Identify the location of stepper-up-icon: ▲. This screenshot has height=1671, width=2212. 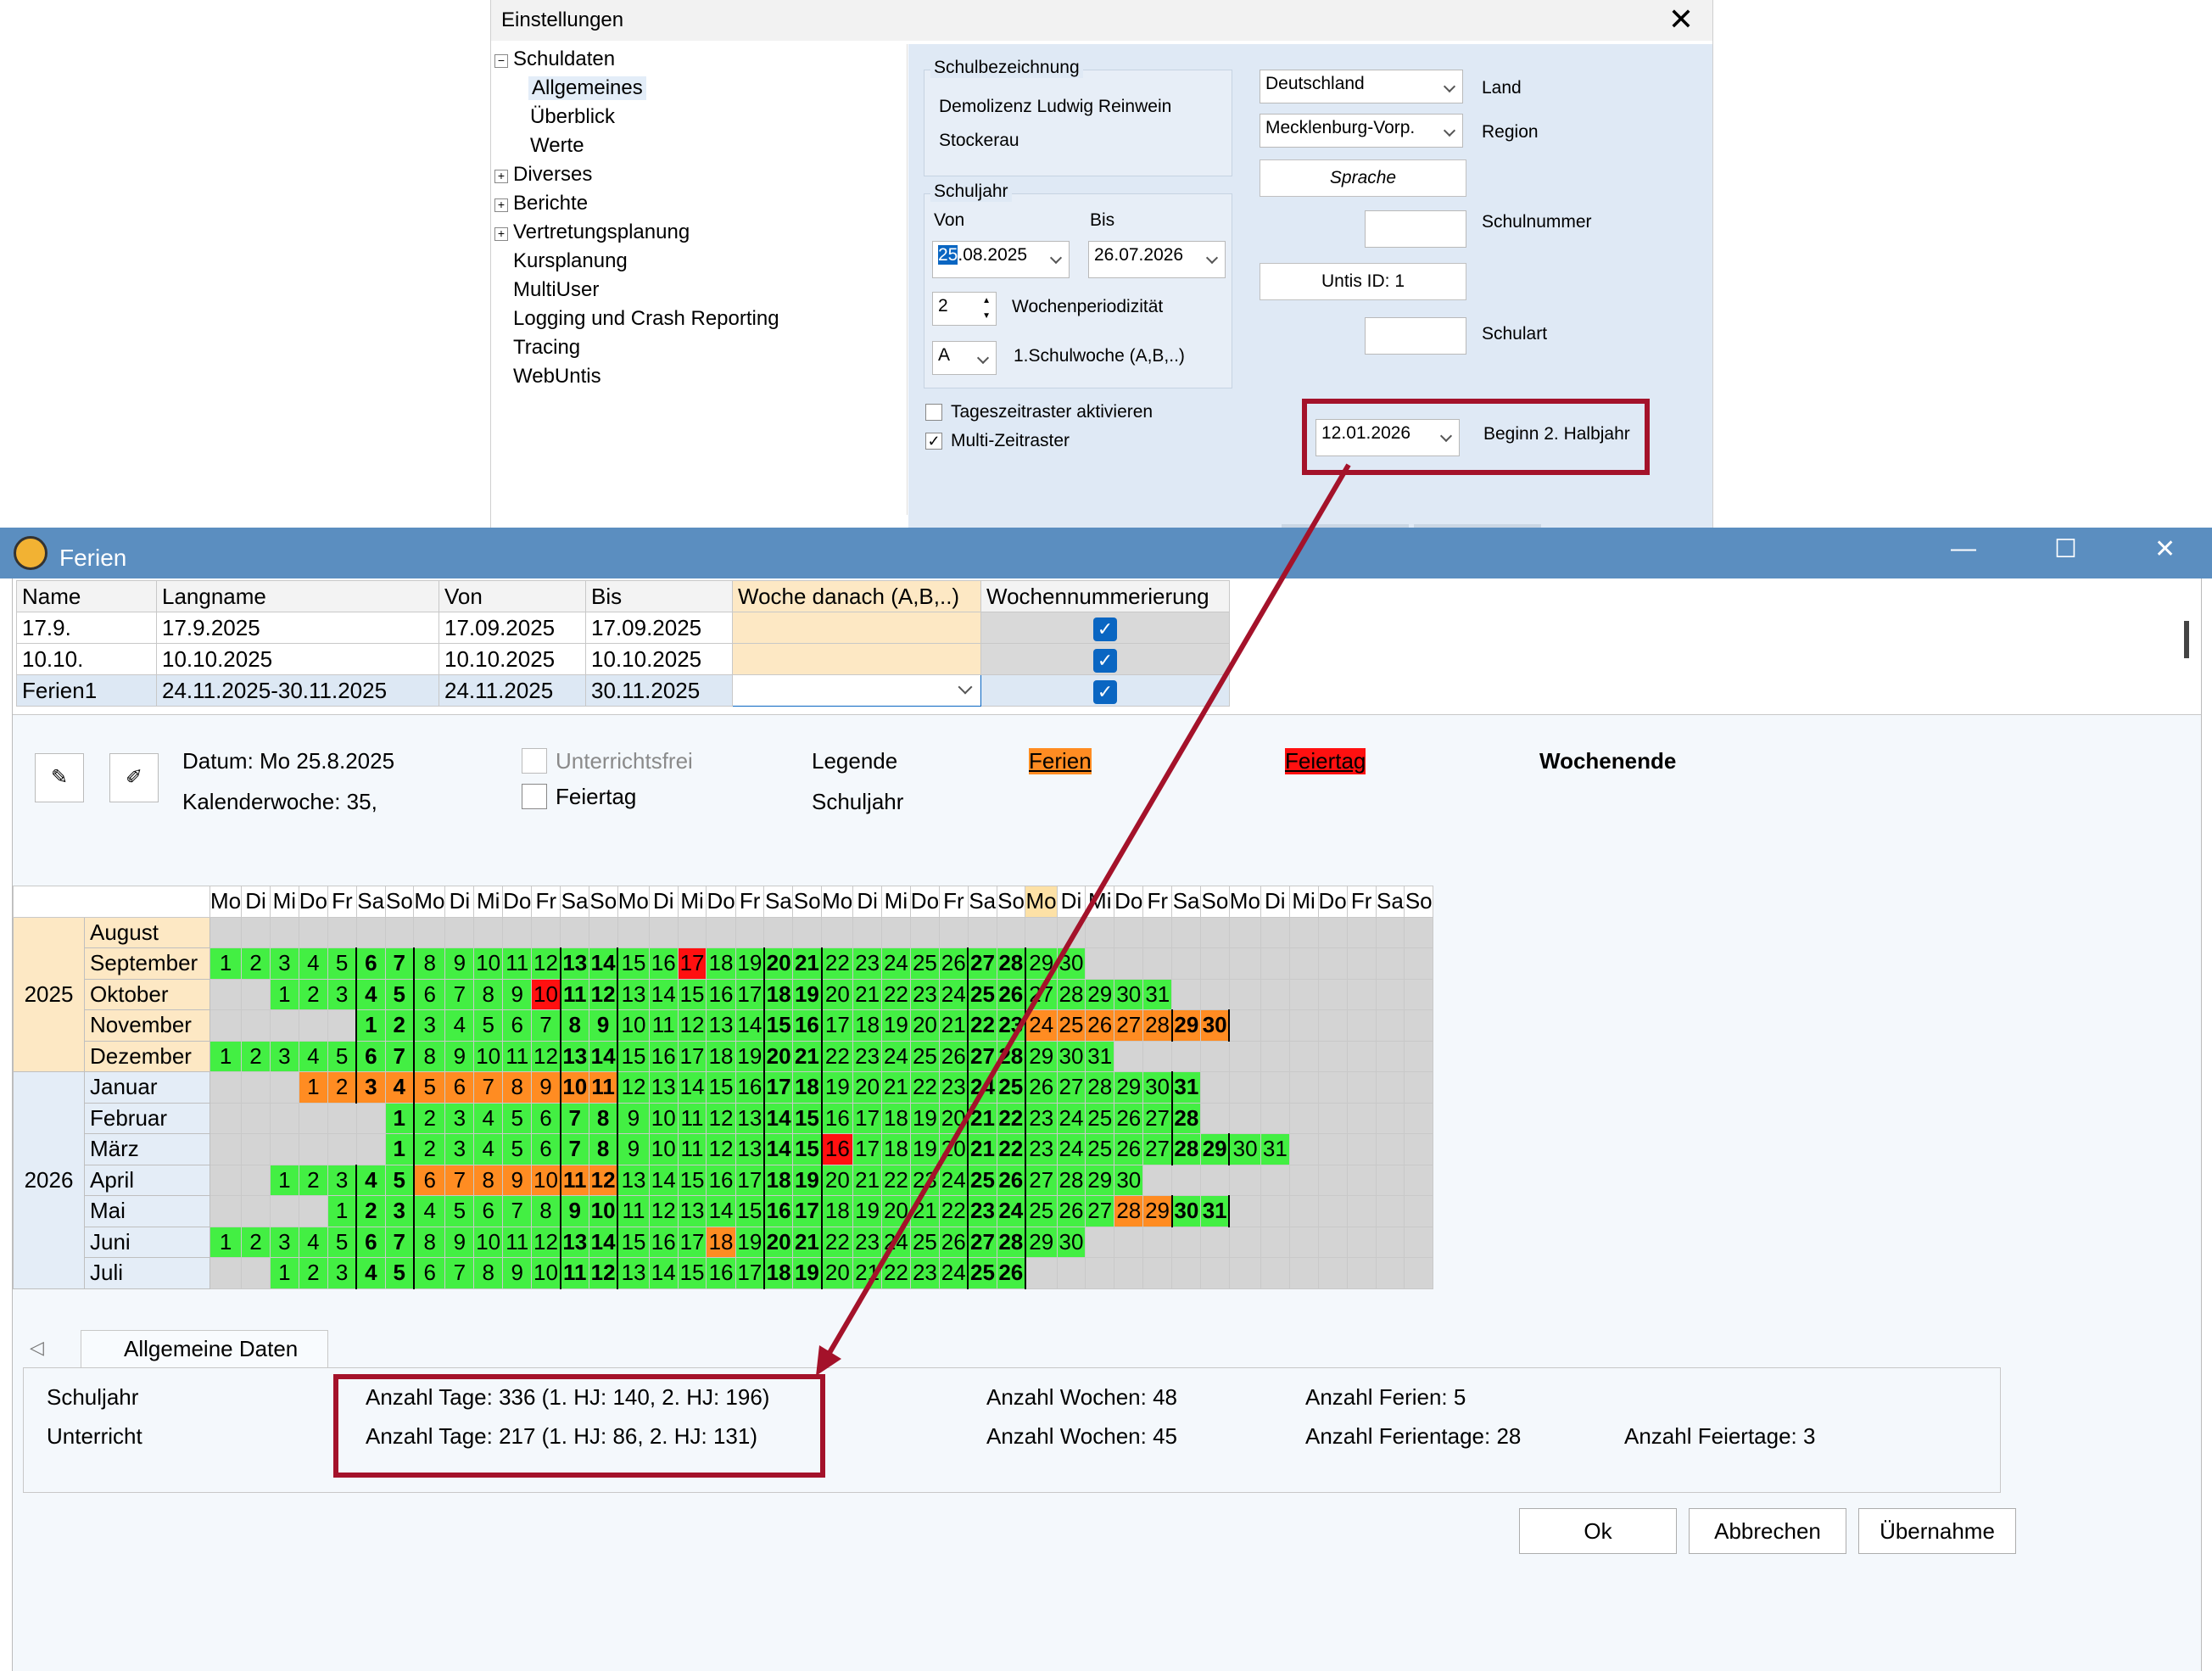
(986, 300).